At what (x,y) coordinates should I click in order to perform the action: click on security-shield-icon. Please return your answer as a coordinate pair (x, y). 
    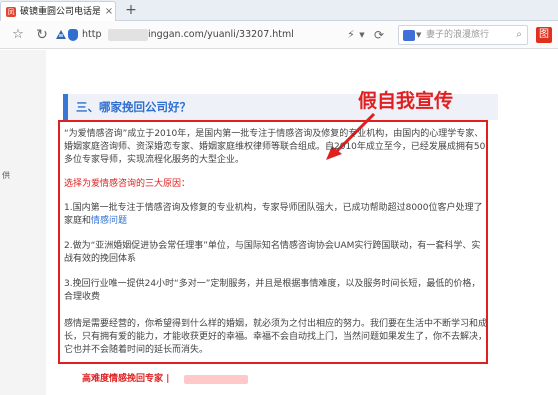
    Looking at the image, I should click on (61, 35).